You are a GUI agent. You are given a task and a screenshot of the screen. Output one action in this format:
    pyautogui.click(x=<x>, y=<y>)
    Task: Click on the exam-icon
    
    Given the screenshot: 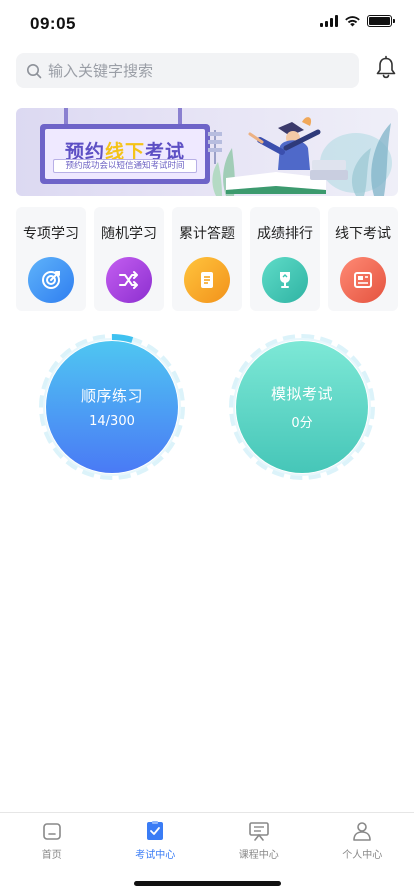 What is the action you would take?
    pyautogui.click(x=155, y=830)
    